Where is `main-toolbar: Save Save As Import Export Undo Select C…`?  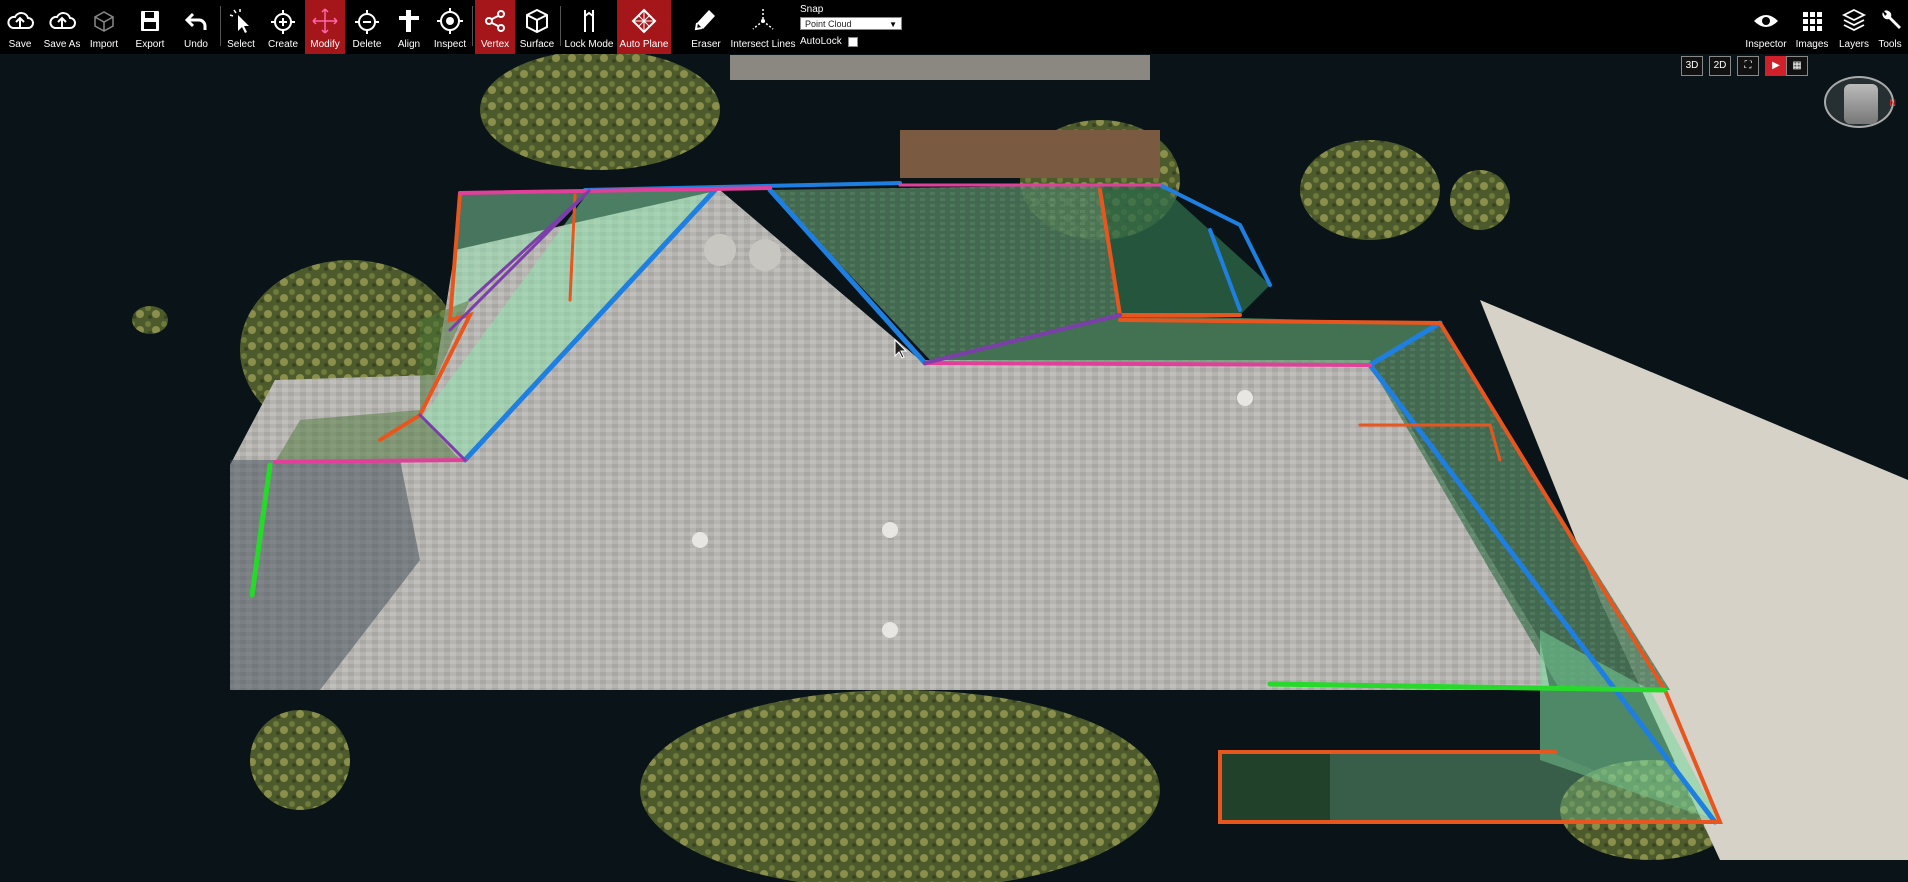 main-toolbar: Save Save As Import Export Undo Select C… is located at coordinates (954, 27).